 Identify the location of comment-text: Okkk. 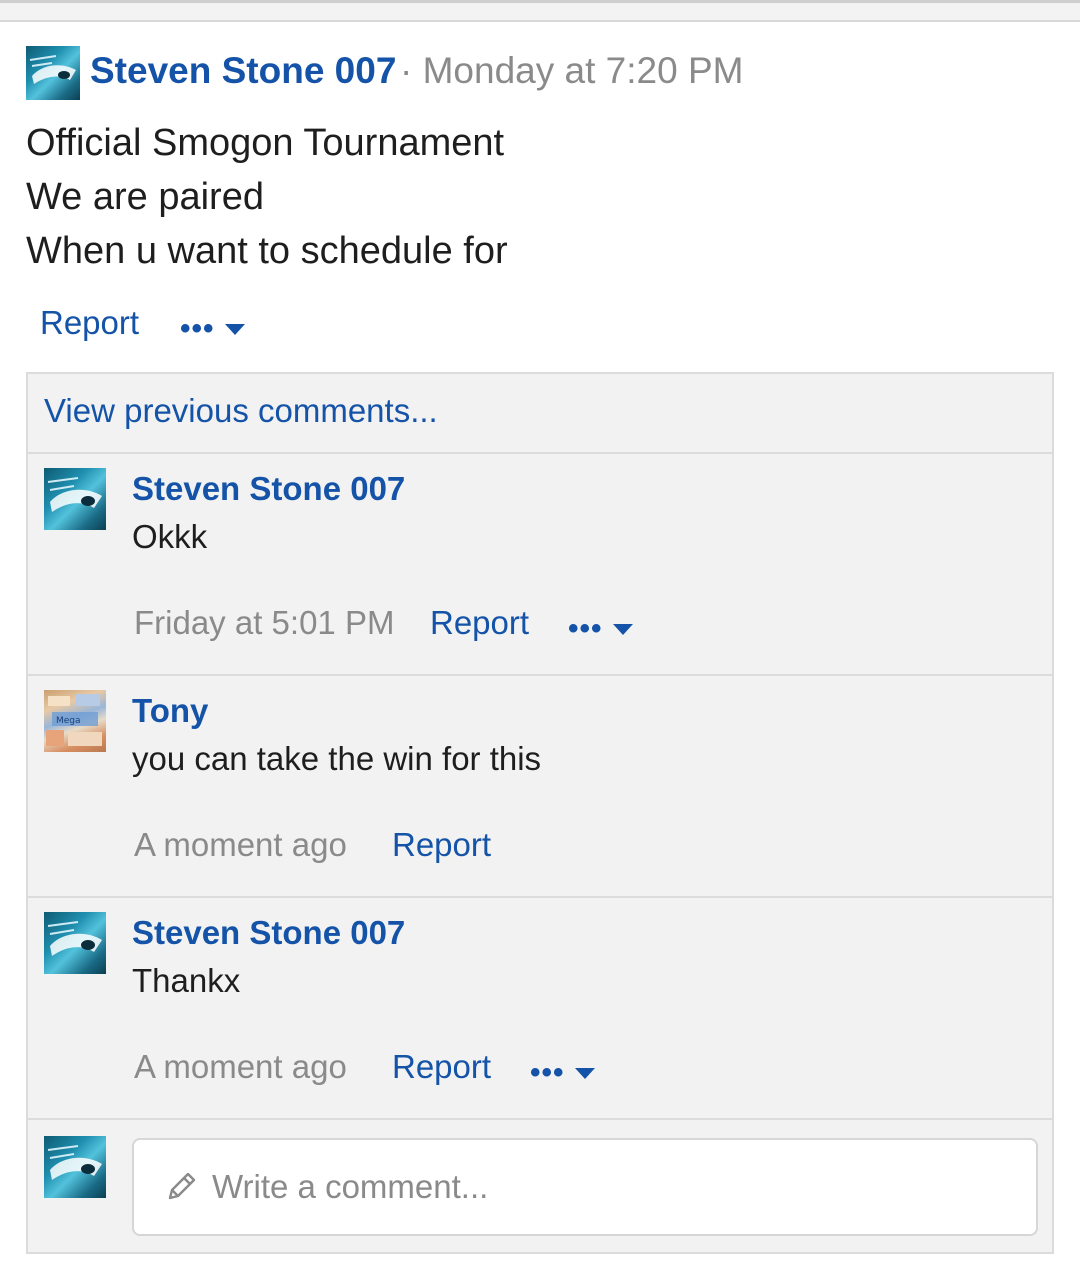
(170, 536).